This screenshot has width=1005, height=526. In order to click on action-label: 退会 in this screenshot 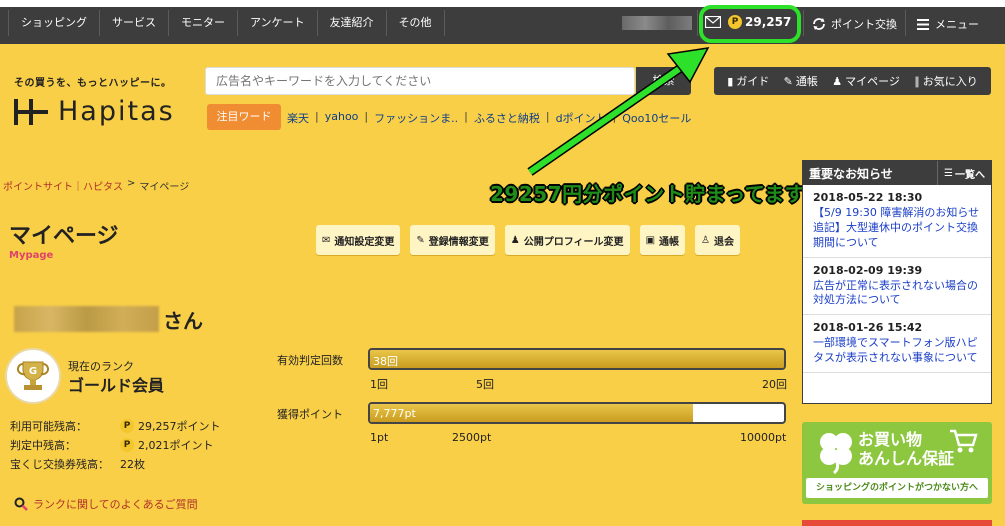, I will do `click(723, 242)`.